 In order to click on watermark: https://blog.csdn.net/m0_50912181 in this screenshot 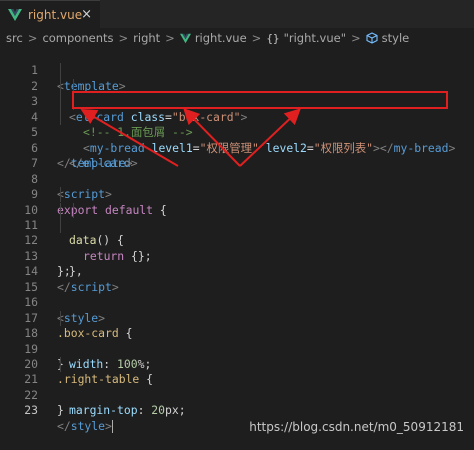, I will do `click(356, 427)`.